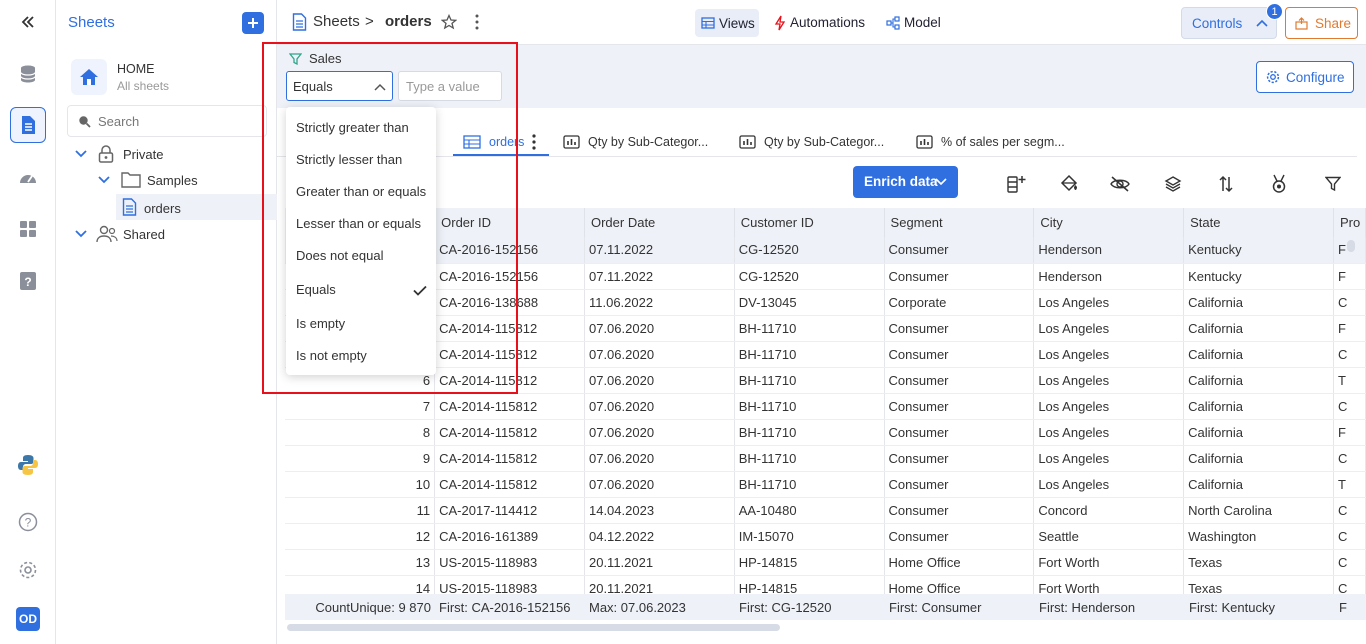  What do you see at coordinates (89, 77) in the screenshot?
I see `home-icon` at bounding box center [89, 77].